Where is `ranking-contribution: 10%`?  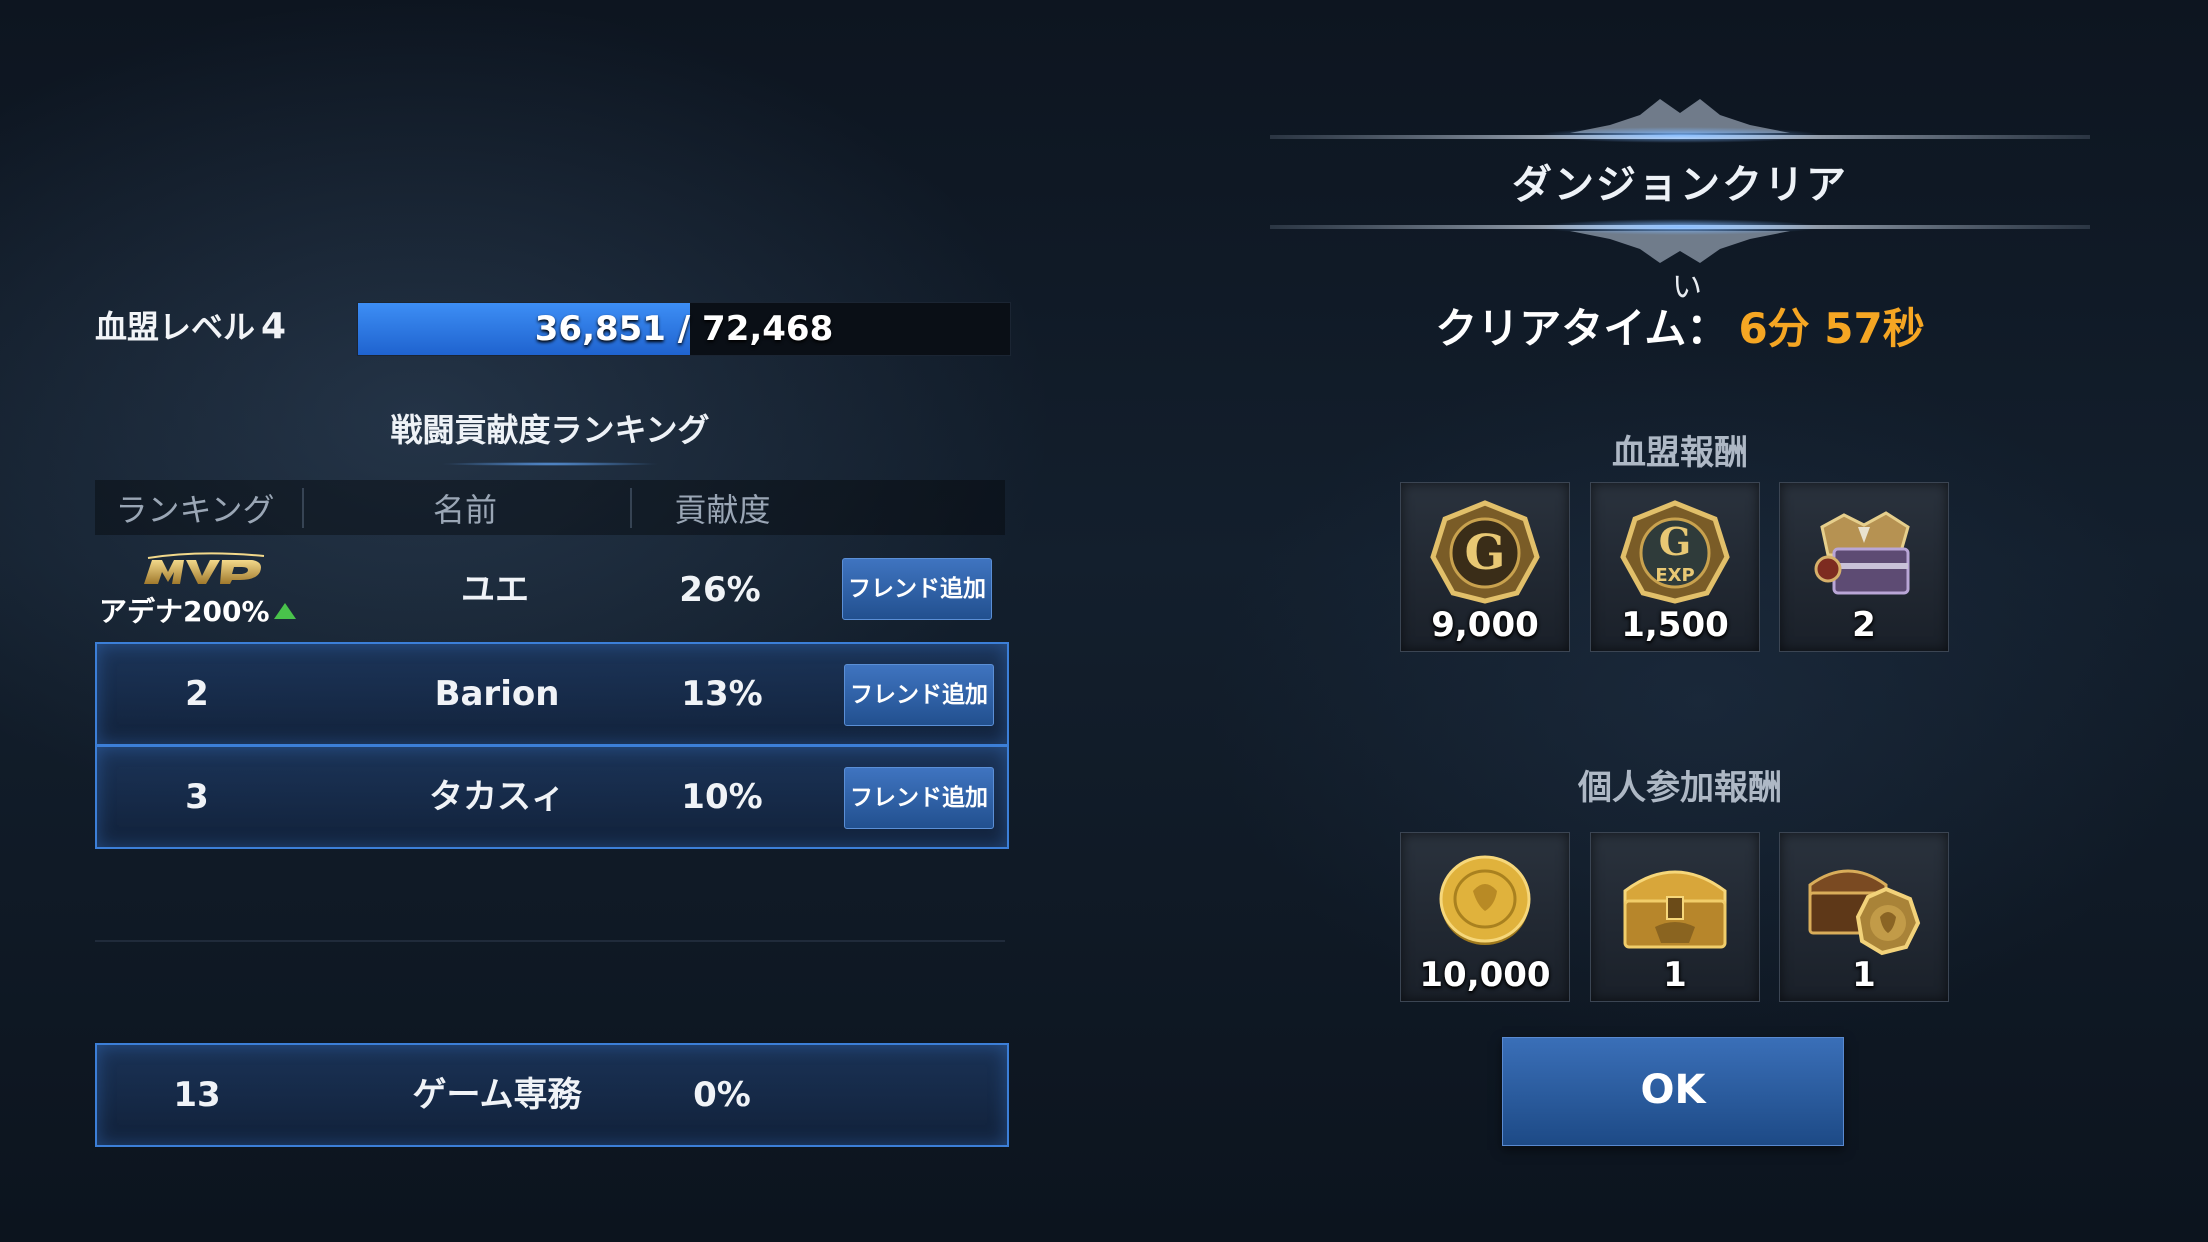 ranking-contribution: 10% is located at coordinates (722, 797).